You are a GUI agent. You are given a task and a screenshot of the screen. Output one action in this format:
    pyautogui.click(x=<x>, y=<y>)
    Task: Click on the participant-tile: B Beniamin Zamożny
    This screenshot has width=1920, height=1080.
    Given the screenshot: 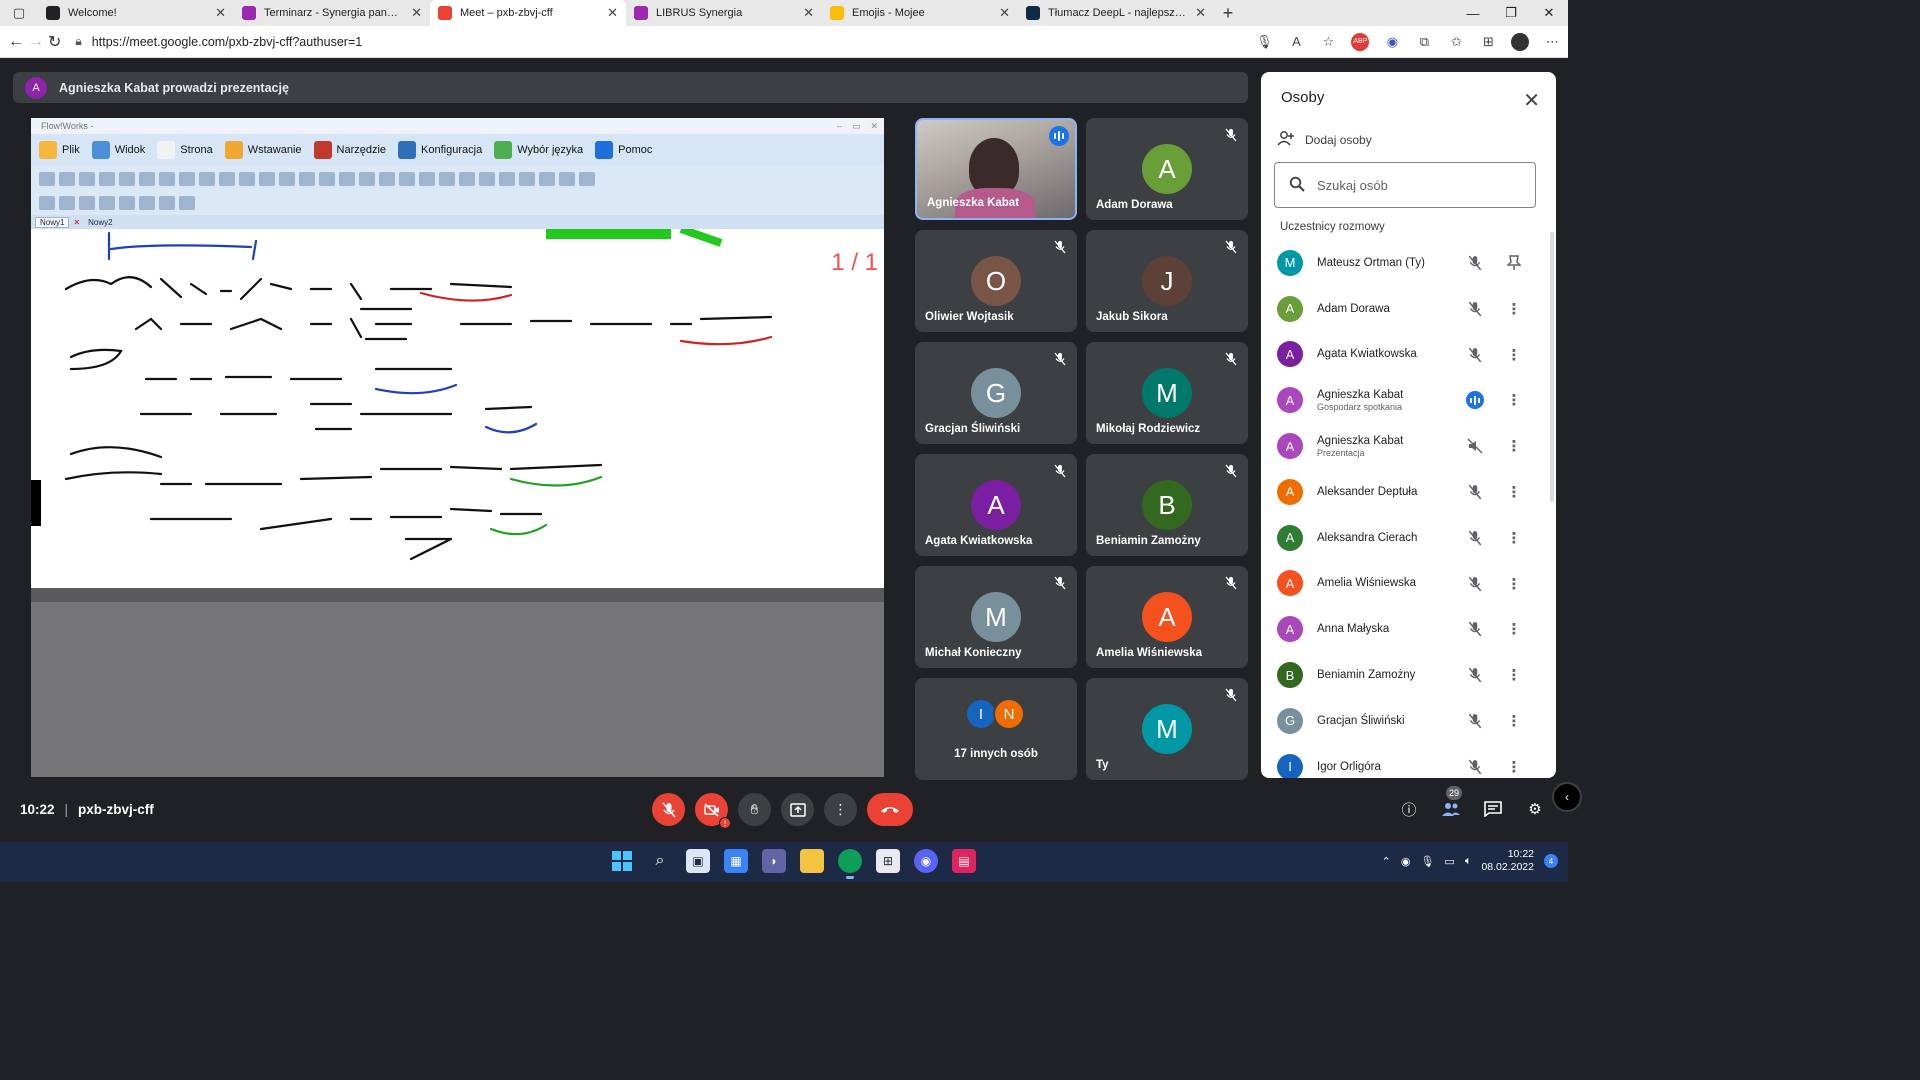 What is the action you would take?
    pyautogui.click(x=1167, y=505)
    